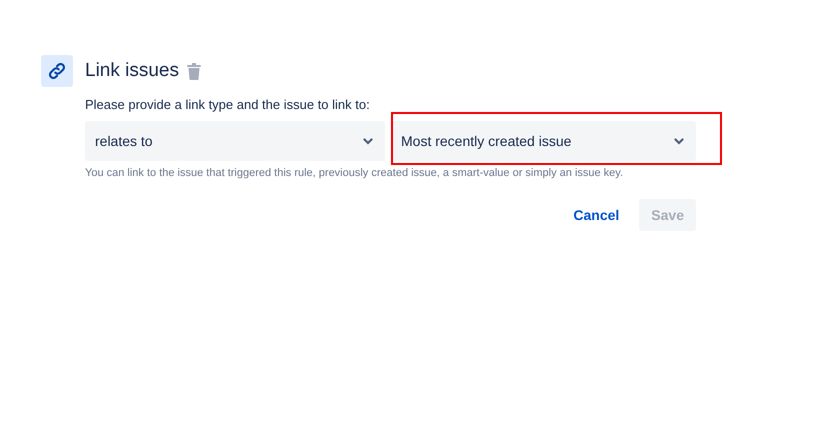  Describe the element at coordinates (596, 215) in the screenshot. I see `cancel-button: Cancel` at that location.